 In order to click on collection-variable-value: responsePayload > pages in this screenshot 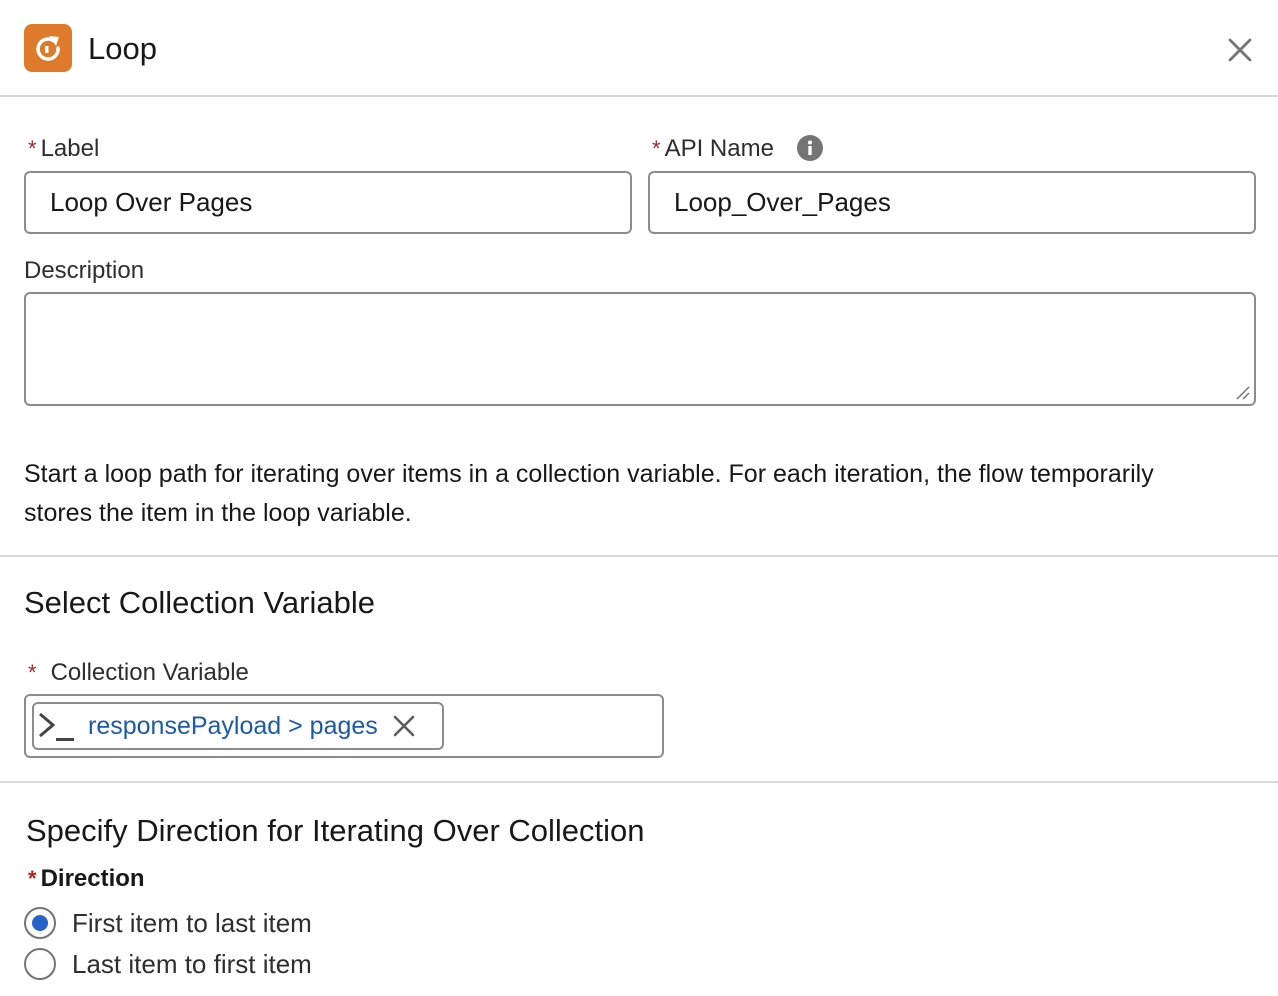, I will do `click(233, 725)`.